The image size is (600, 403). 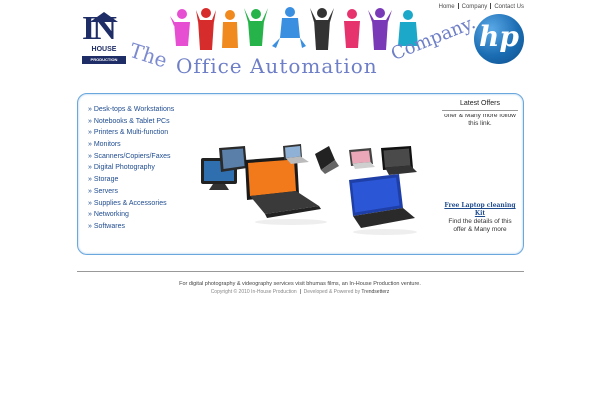 What do you see at coordinates (131, 215) in the screenshot?
I see `category-item: » Networking` at bounding box center [131, 215].